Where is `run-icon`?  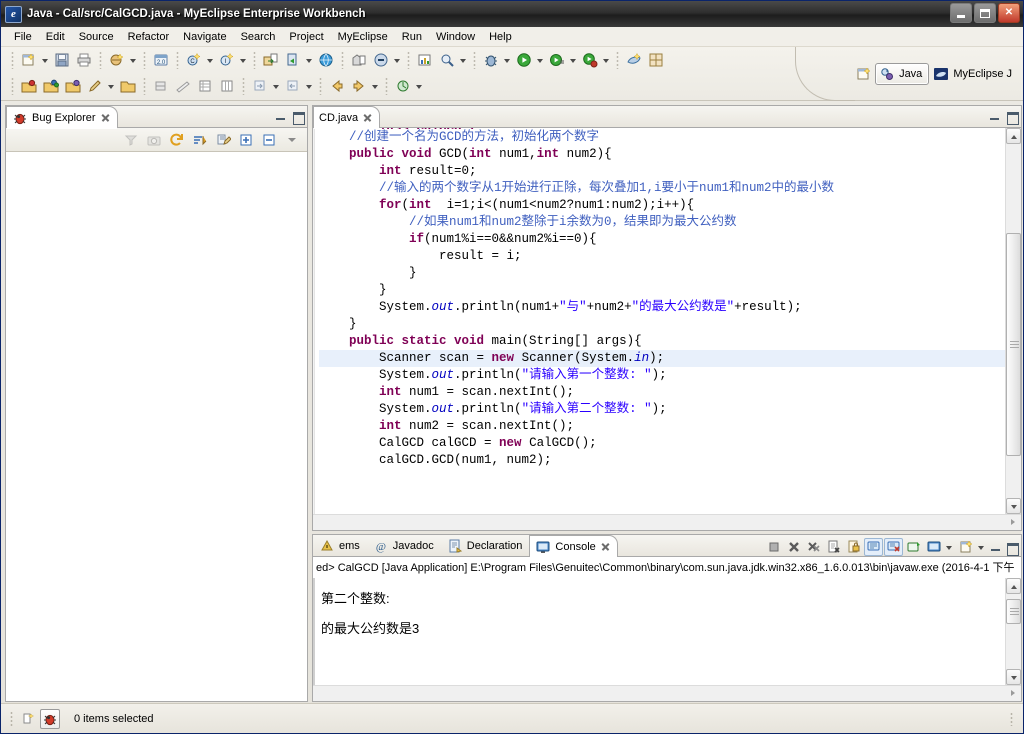
run-icon is located at coordinates (524, 60).